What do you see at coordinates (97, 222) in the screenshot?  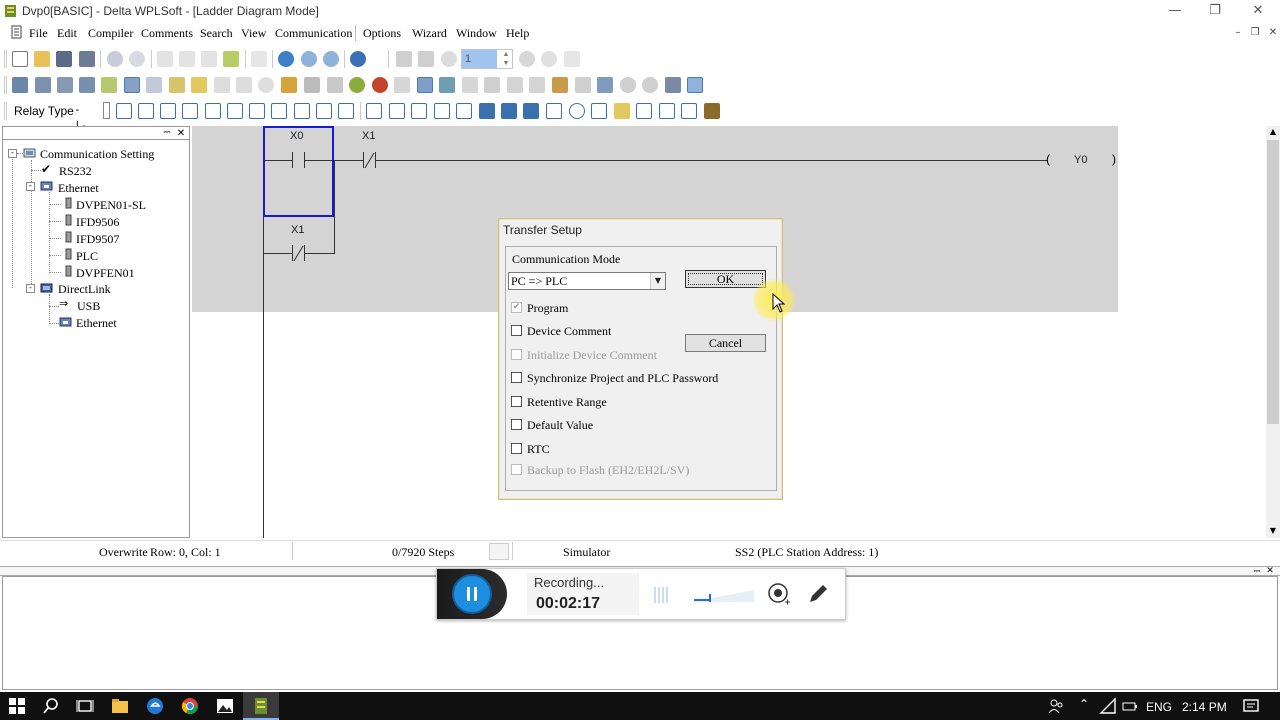 I see `tree-item-ifd9506: IFD9506` at bounding box center [97, 222].